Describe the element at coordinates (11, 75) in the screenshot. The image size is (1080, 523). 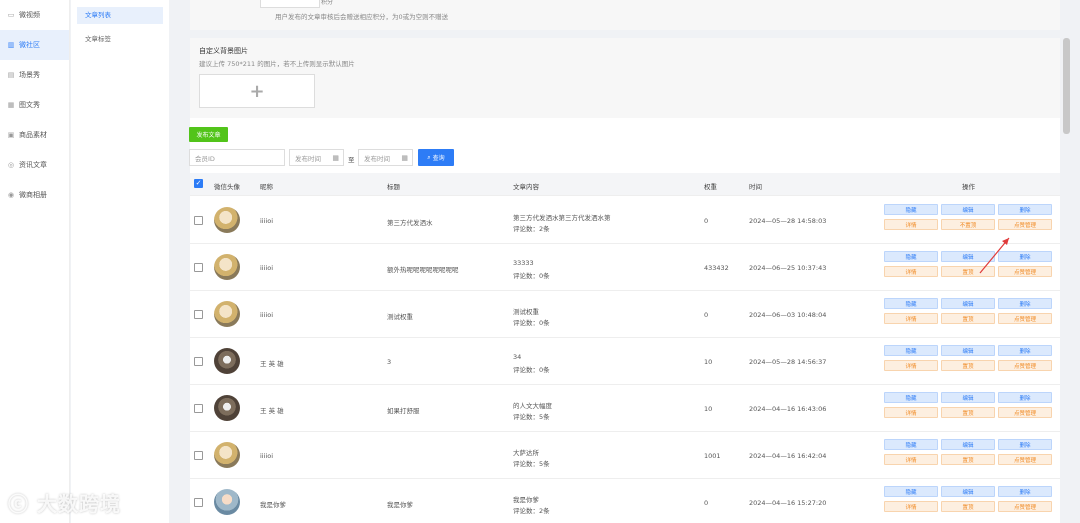
I see `scene-icon: ▤` at that location.